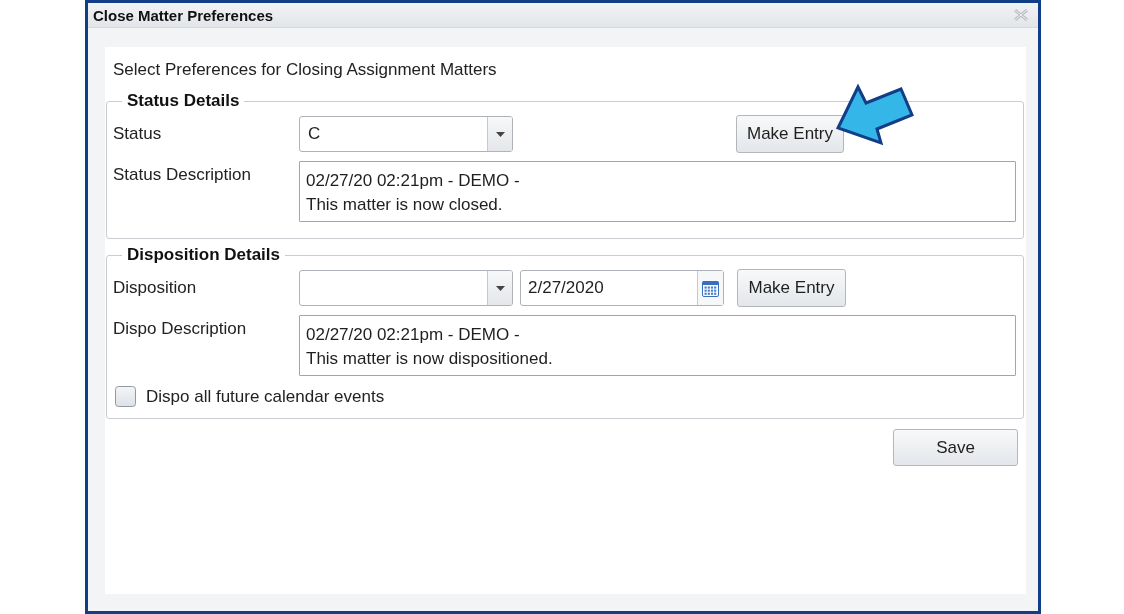  What do you see at coordinates (305, 70) in the screenshot?
I see `instruction-text: Select Preferences for Closing Assignment Matters` at bounding box center [305, 70].